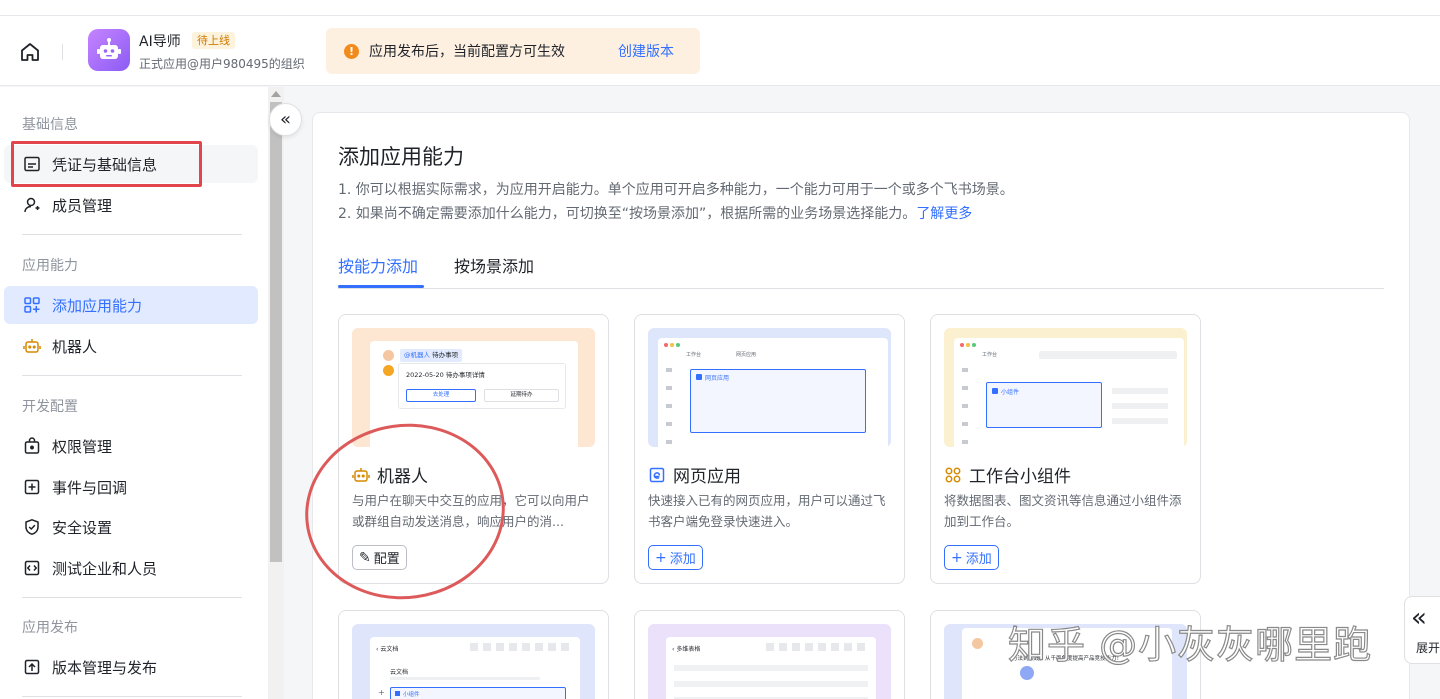  Describe the element at coordinates (131, 205) in the screenshot. I see `sidebar-item-members: 成员管理` at that location.